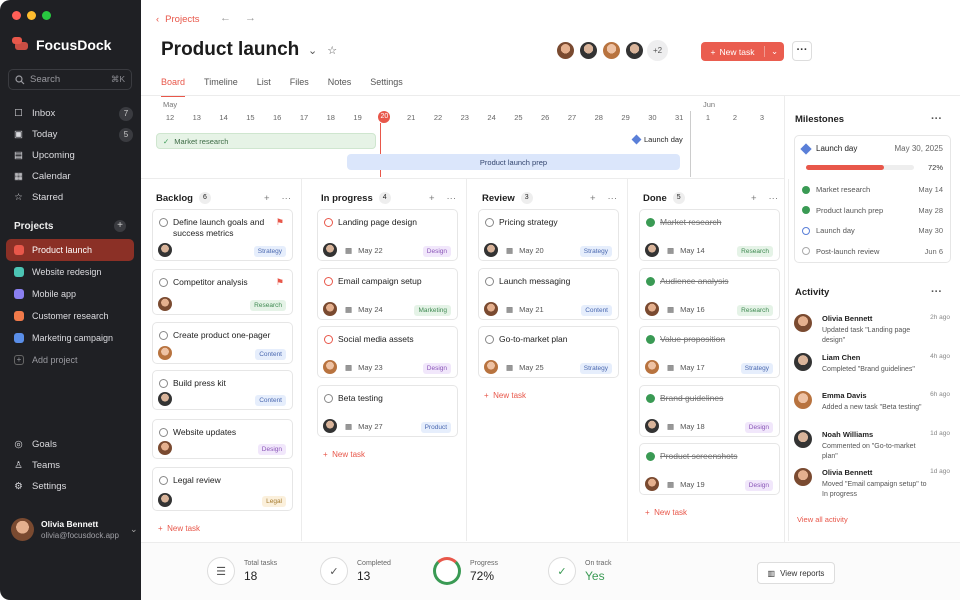 The image size is (960, 600). I want to click on task-card: Email campaign setup ▦ May 24 Marketing, so click(387, 293).